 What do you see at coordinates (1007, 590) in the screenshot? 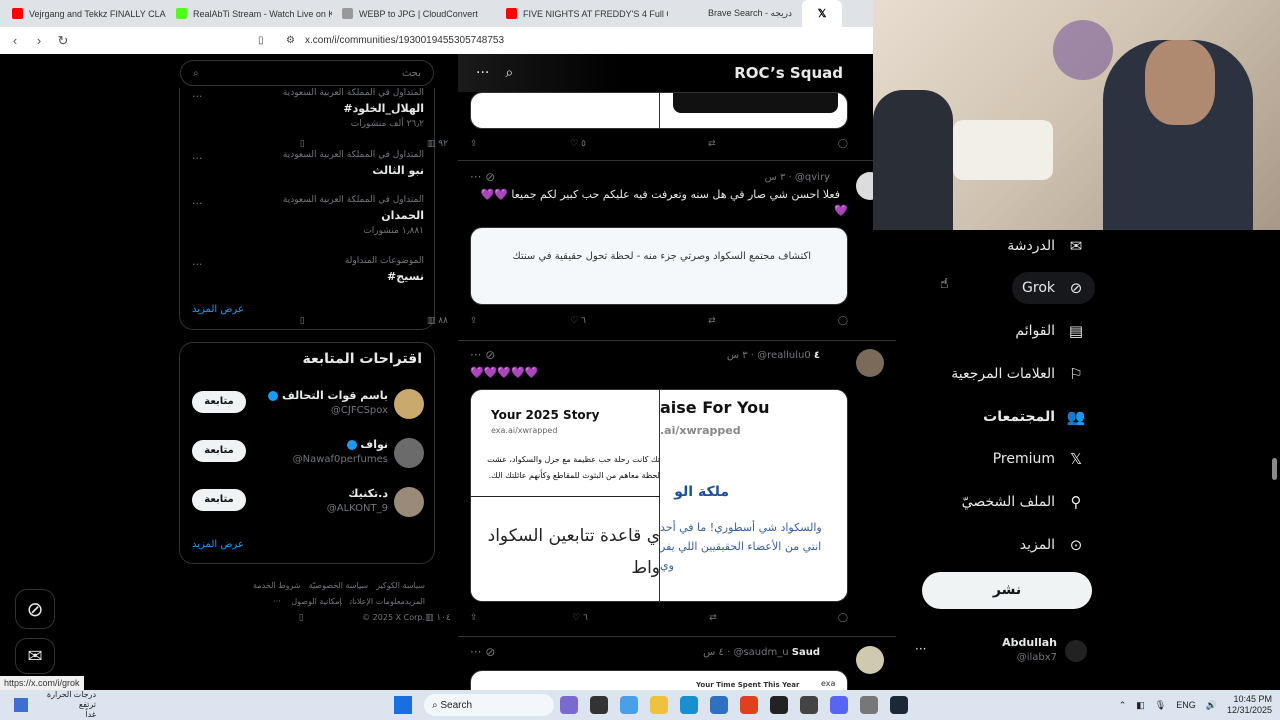
I see `post-button: نشر` at bounding box center [1007, 590].